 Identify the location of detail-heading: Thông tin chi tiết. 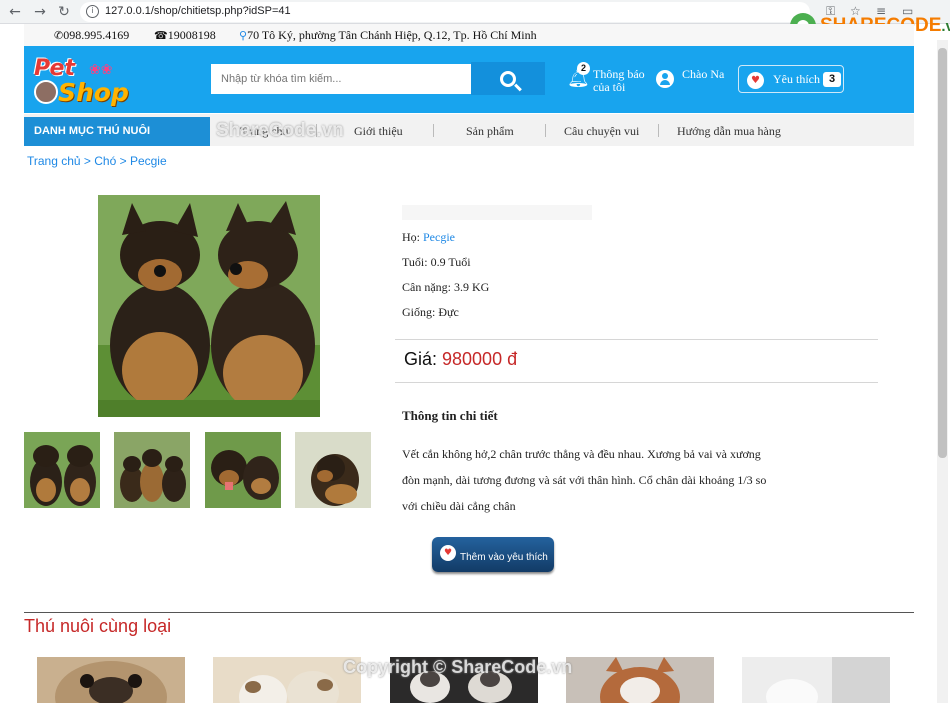
(450, 415).